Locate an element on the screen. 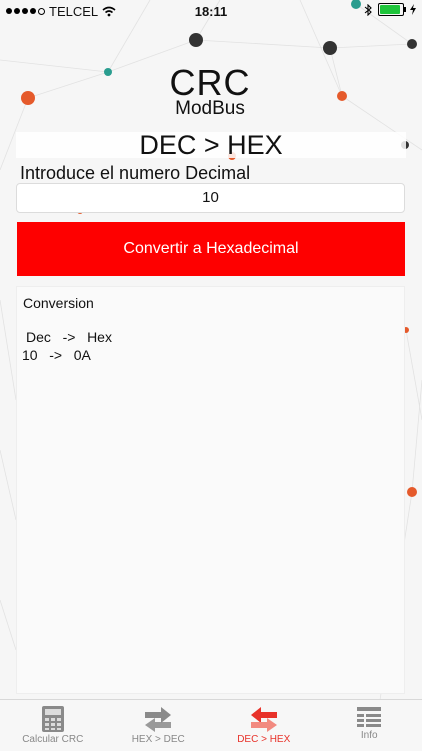 Image resolution: width=422 pixels, height=751 pixels. result-header-line: Dec -> Hex is located at coordinates (69, 337).